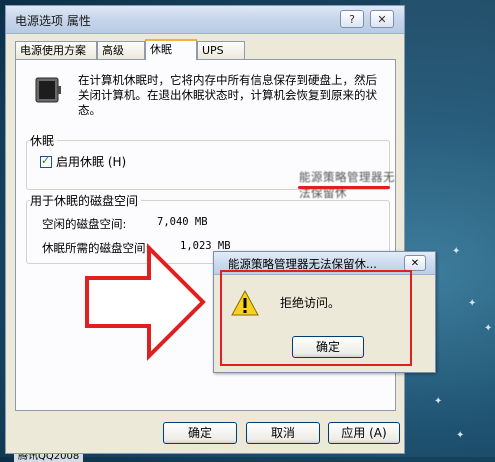 The width and height of the screenshot is (495, 462). Describe the element at coordinates (46, 161) in the screenshot. I see `enable-hibernate-checkbox` at that location.